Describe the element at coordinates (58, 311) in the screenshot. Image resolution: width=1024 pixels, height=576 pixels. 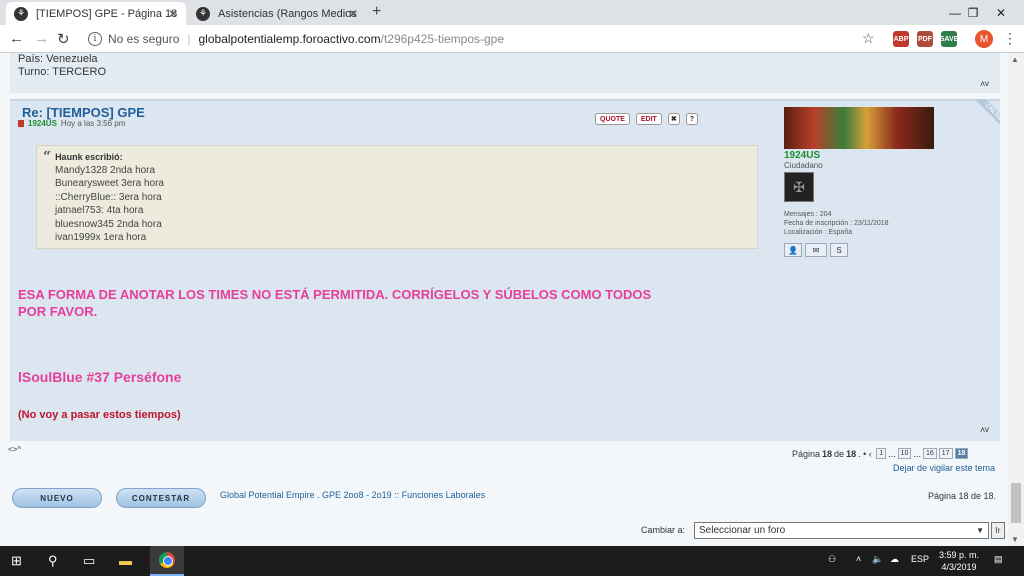
I see `message-line-2: POR FAVOR.` at that location.